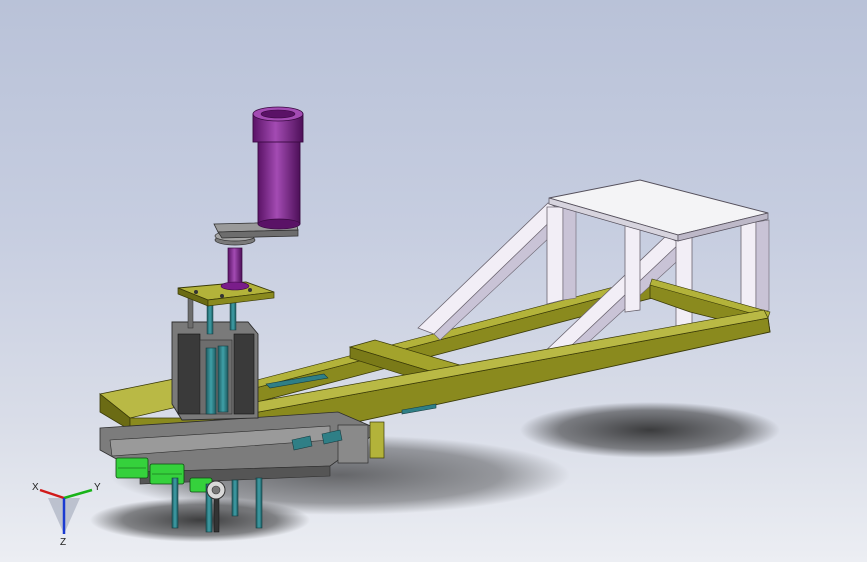 This screenshot has width=867, height=562. Describe the element at coordinates (35, 487) in the screenshot. I see `x-axis-label: X` at that location.